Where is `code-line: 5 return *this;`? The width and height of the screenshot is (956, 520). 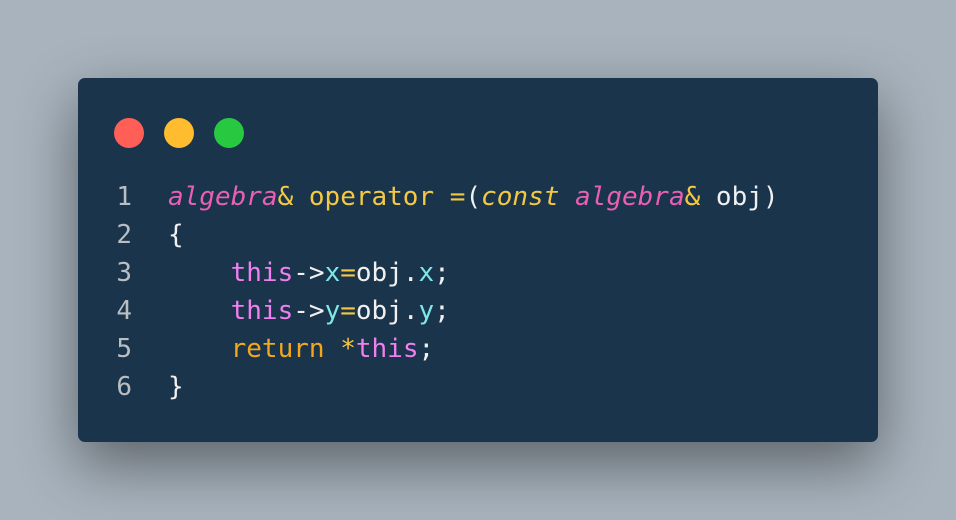
code-line: 5 return *this; is located at coordinates (478, 349).